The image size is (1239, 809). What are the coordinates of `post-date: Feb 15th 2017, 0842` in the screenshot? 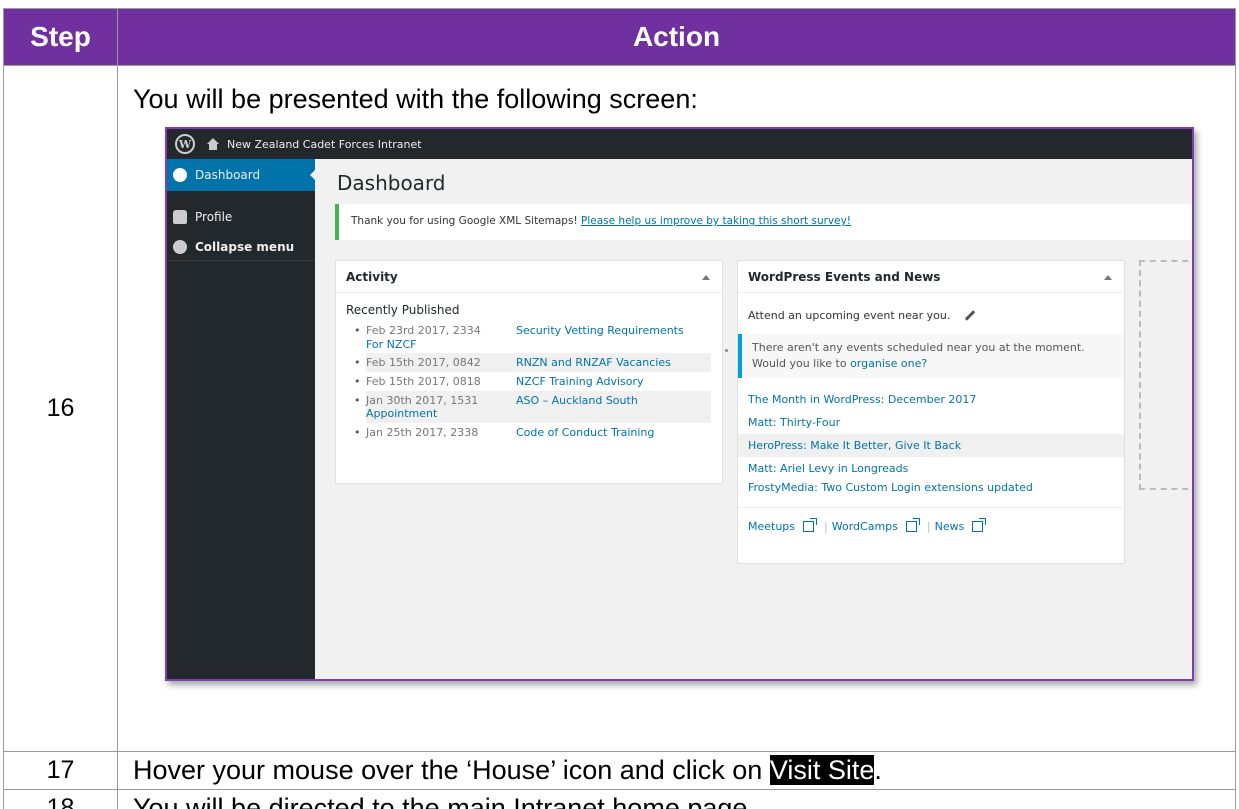 It's located at (423, 362).